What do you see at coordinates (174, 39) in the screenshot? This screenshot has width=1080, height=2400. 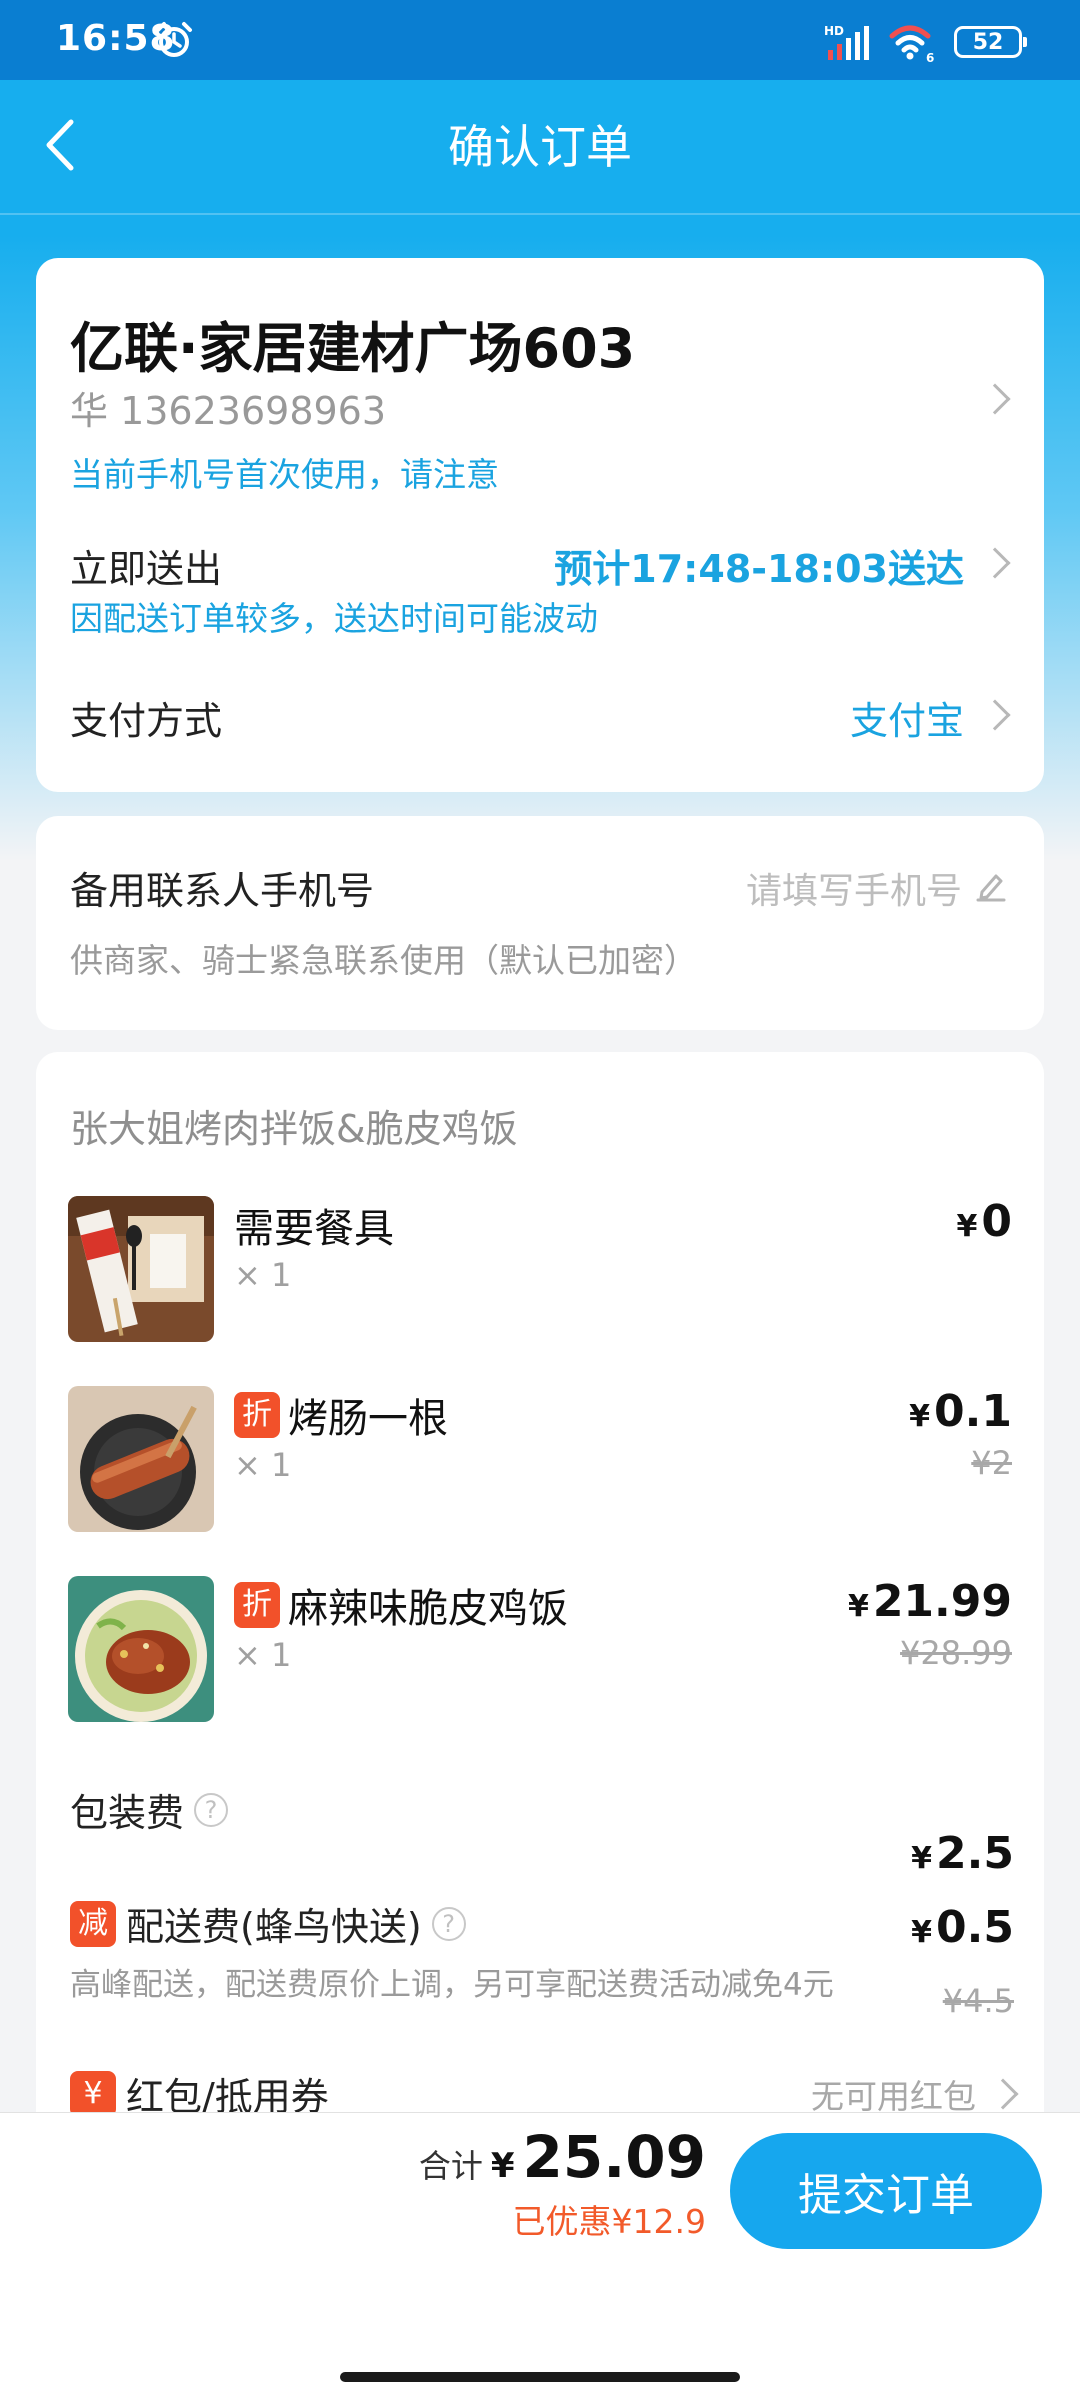 I see `alarm-icon` at bounding box center [174, 39].